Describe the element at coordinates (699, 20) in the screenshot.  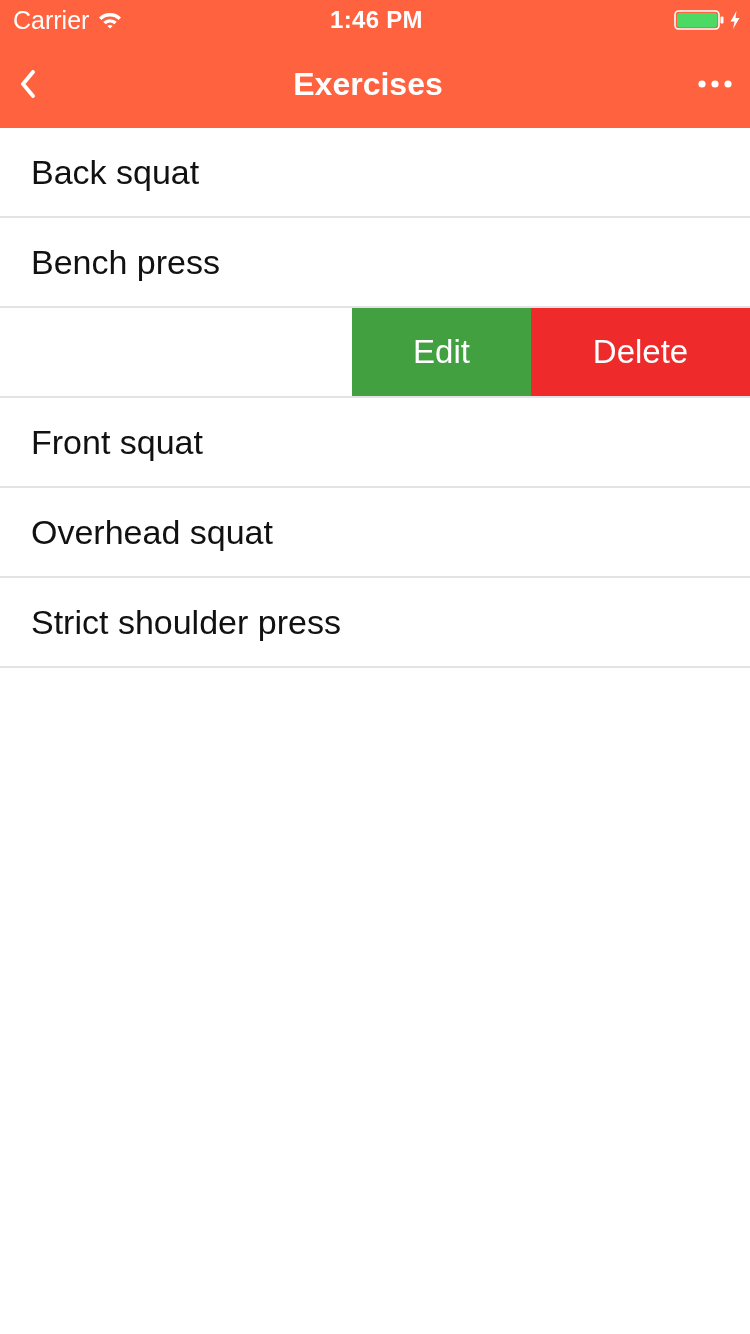
I see `battery-icon` at that location.